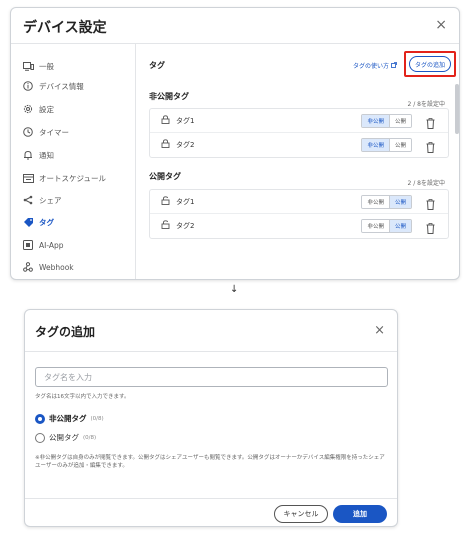 Image resolution: width=471 pixels, height=533 pixels. Describe the element at coordinates (46, 66) in the screenshot. I see `sidebar-item-label: 一般` at that location.